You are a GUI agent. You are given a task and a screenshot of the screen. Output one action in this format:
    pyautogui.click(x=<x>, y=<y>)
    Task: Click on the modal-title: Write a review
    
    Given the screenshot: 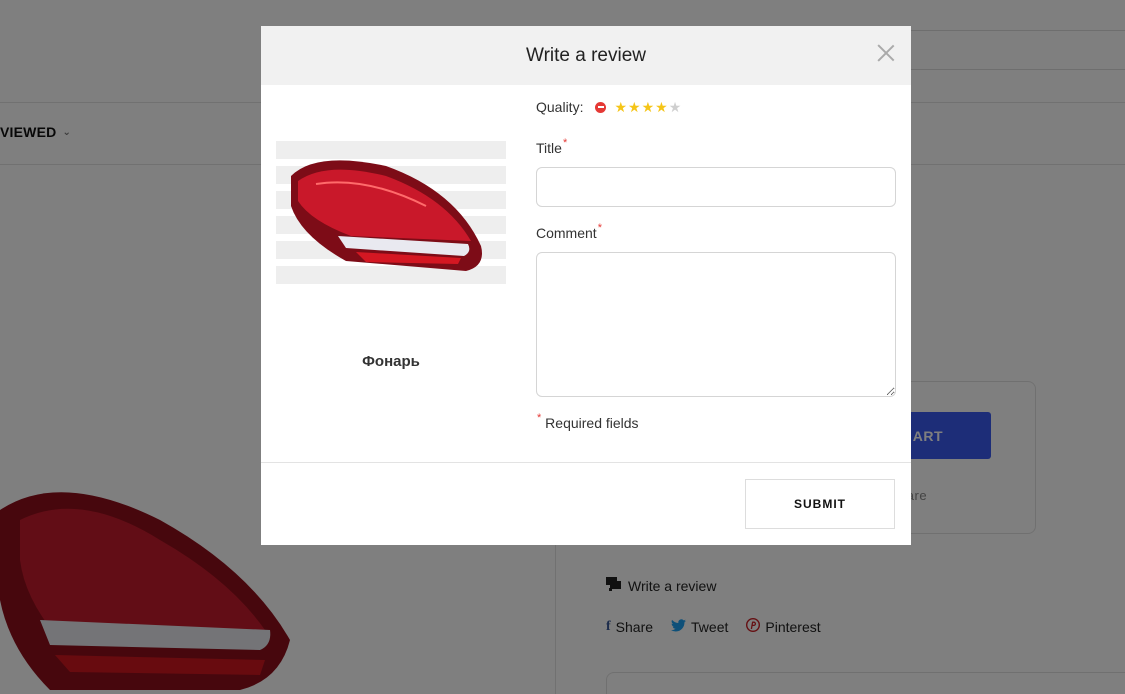 What is the action you would take?
    pyautogui.click(x=585, y=55)
    